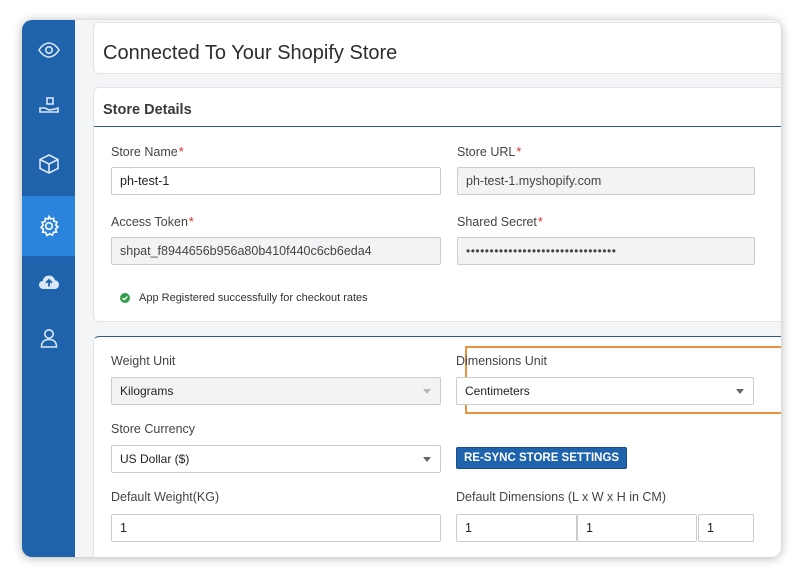 The image size is (806, 577). What do you see at coordinates (561, 497) in the screenshot?
I see `default-dimensions-label: Default Dimensions (L x W x H in CM)` at bounding box center [561, 497].